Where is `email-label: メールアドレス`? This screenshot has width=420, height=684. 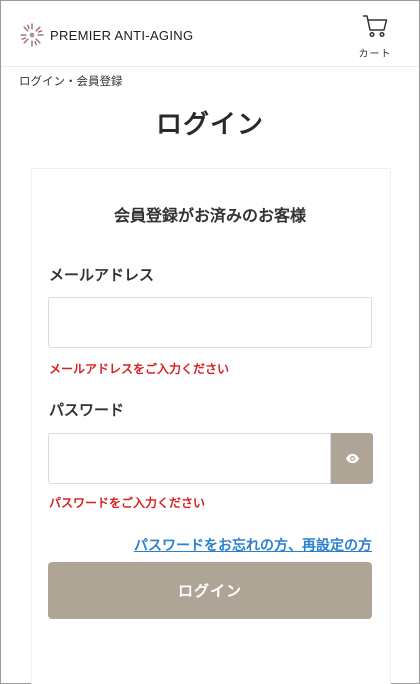 email-label: メールアドレス is located at coordinates (102, 275).